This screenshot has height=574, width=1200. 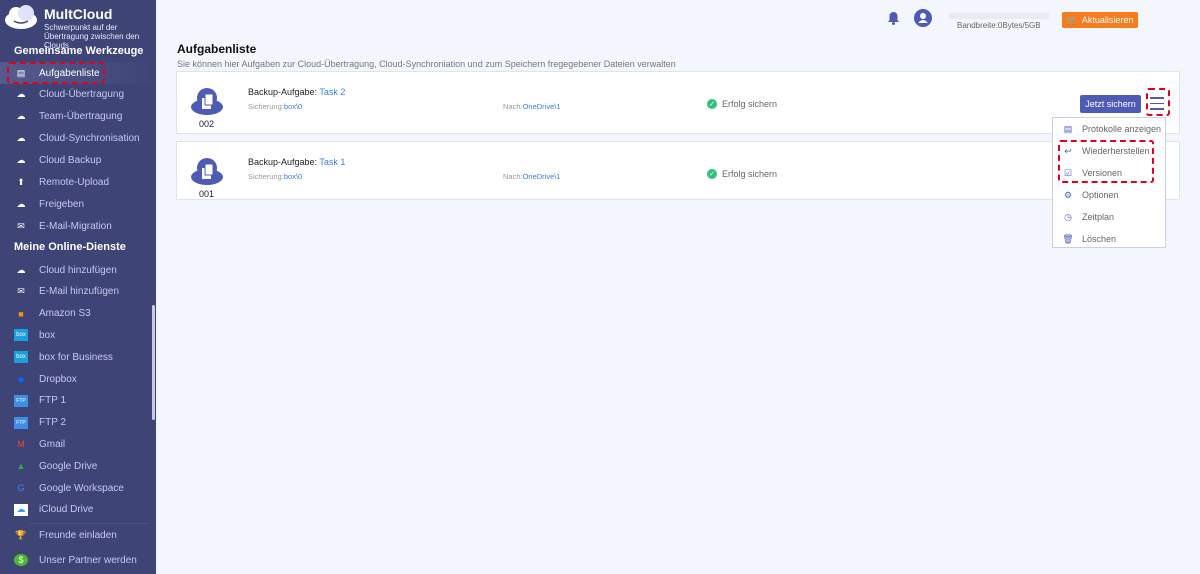 What do you see at coordinates (1100, 20) in the screenshot?
I see `upgrade-button: 🛒 Aktualisieren` at bounding box center [1100, 20].